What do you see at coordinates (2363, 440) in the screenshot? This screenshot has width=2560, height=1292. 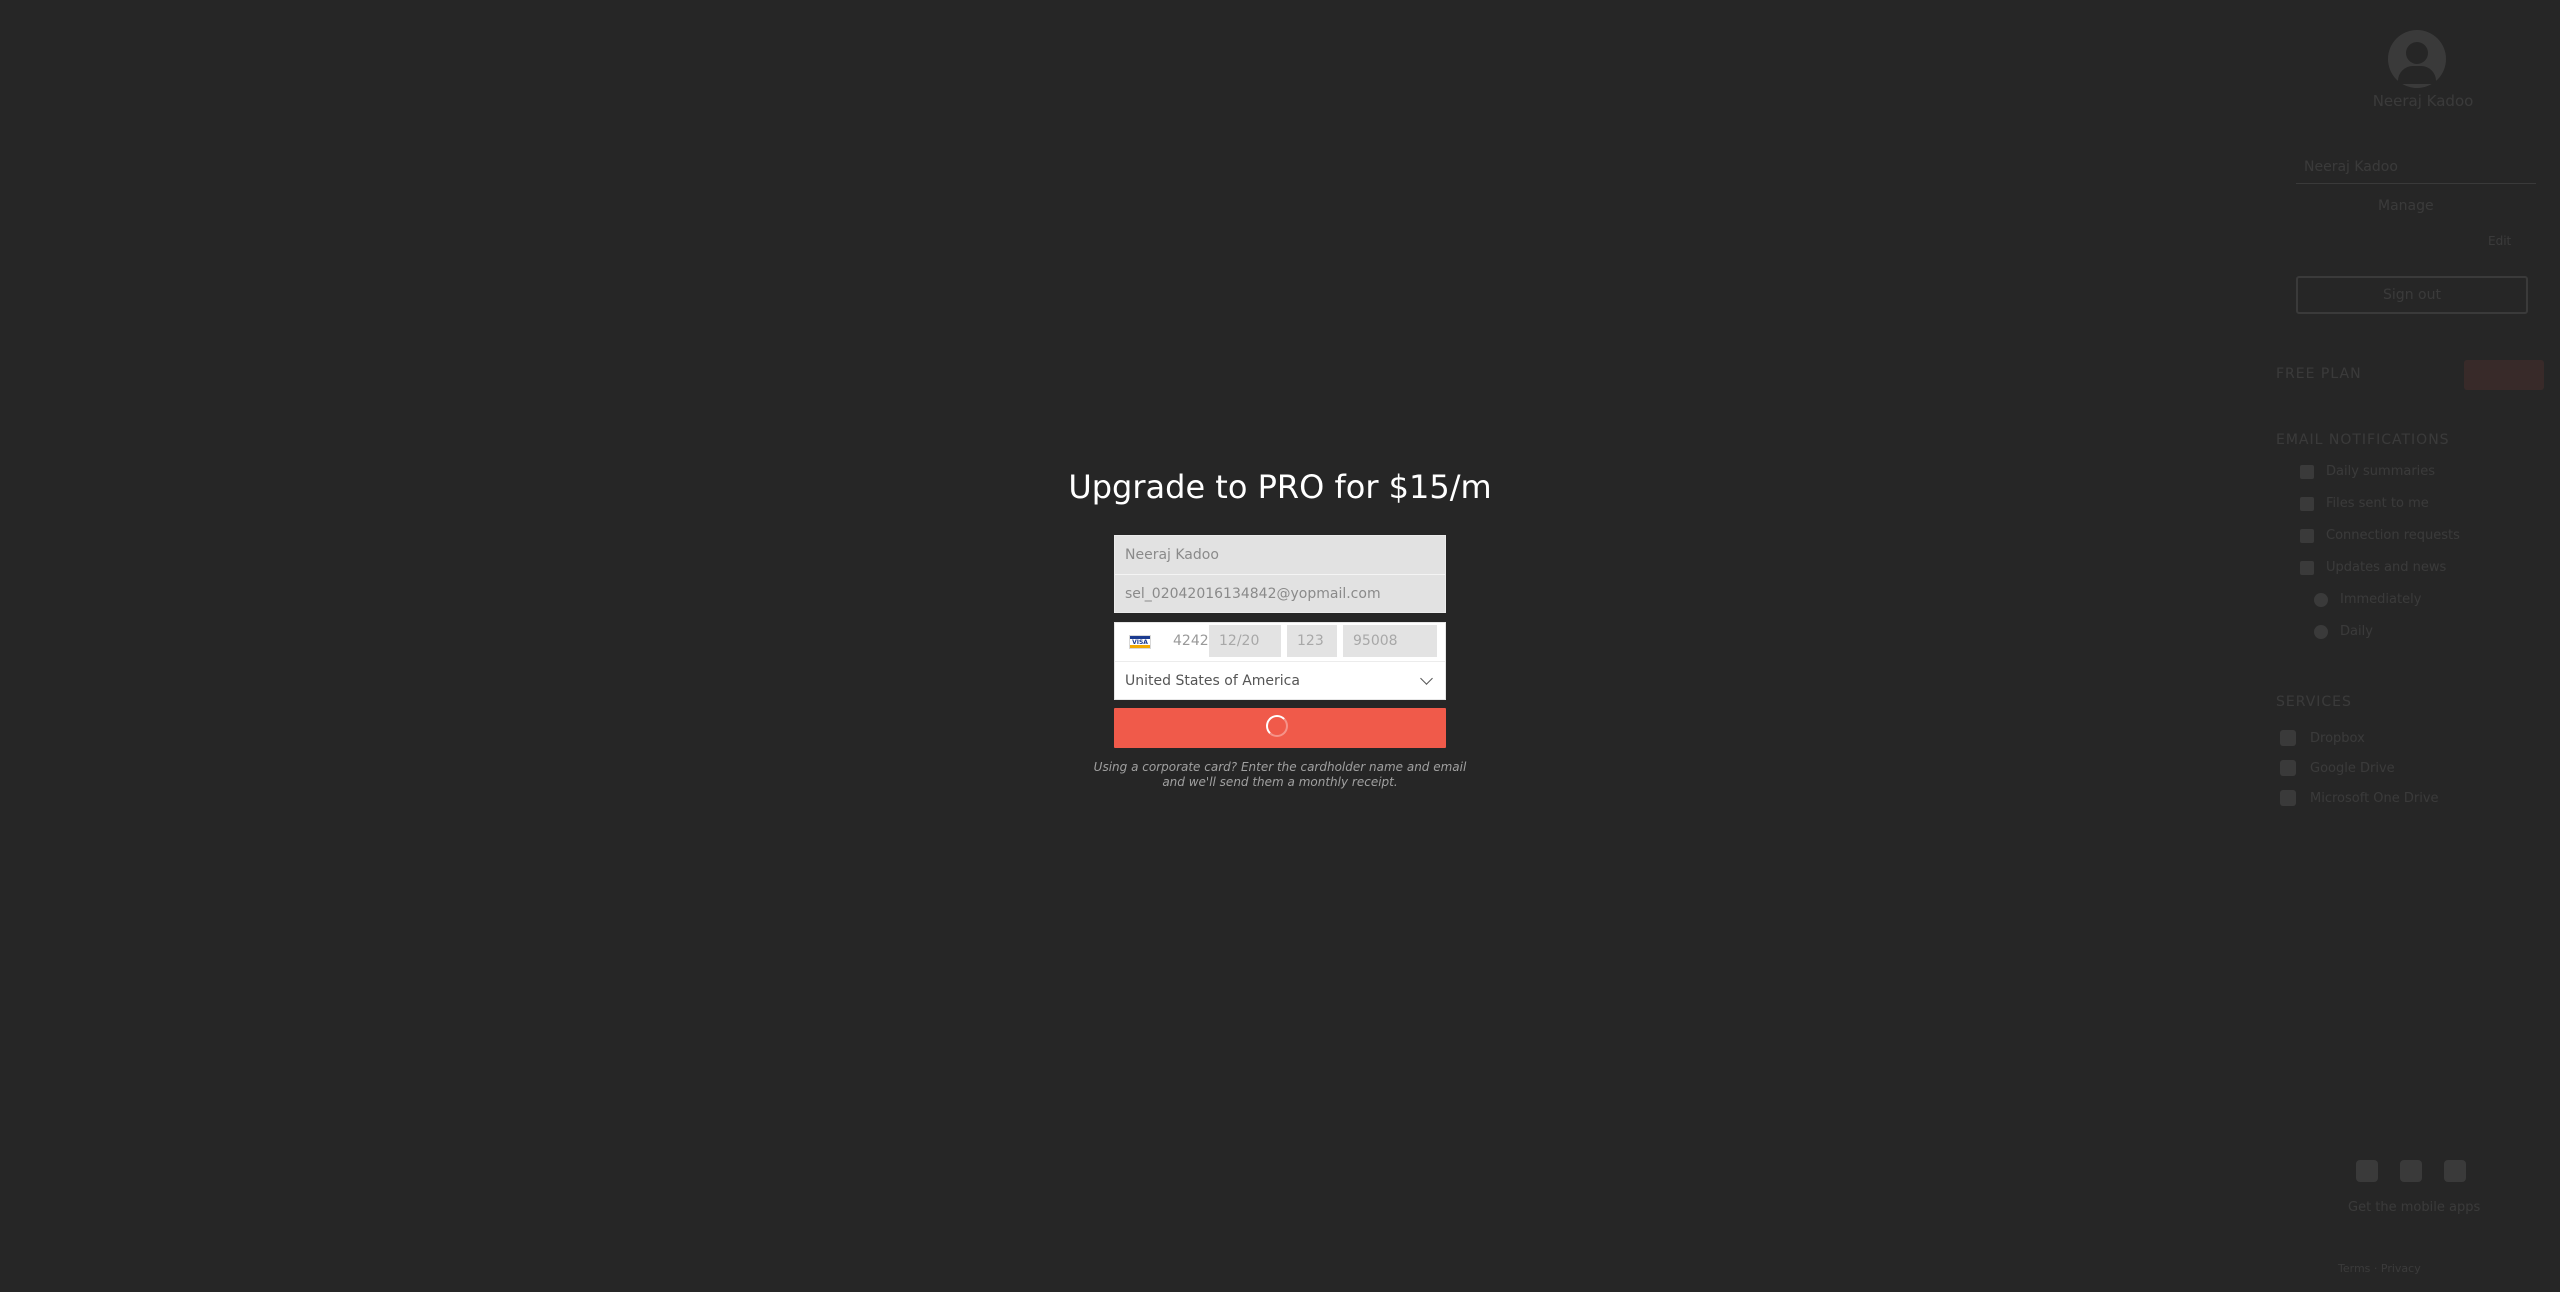 I see `notifications-heading: EMAIL NOTIFICATIONS` at bounding box center [2363, 440].